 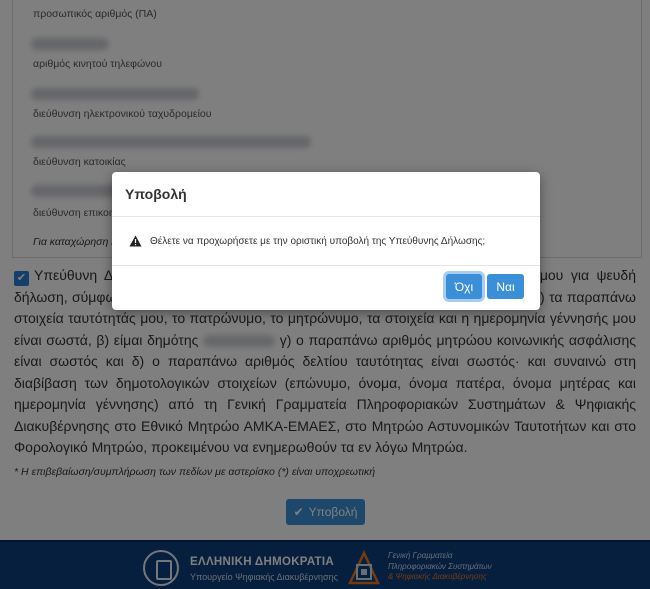 I want to click on modal-title: Υποβολή, so click(x=156, y=194).